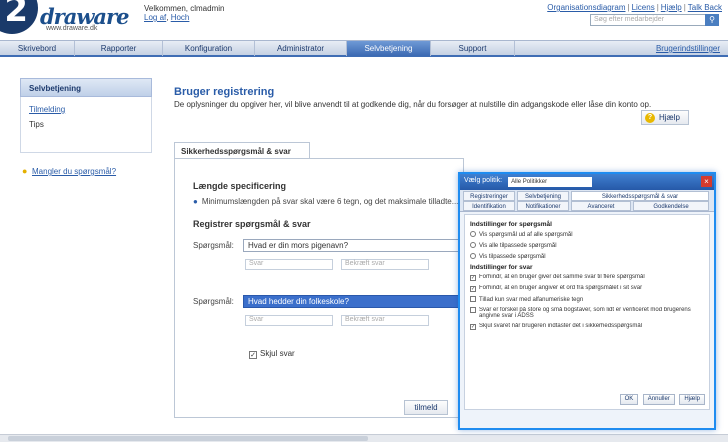  I want to click on employee-search-input: Søg efter medarbejder ⚲, so click(654, 20).